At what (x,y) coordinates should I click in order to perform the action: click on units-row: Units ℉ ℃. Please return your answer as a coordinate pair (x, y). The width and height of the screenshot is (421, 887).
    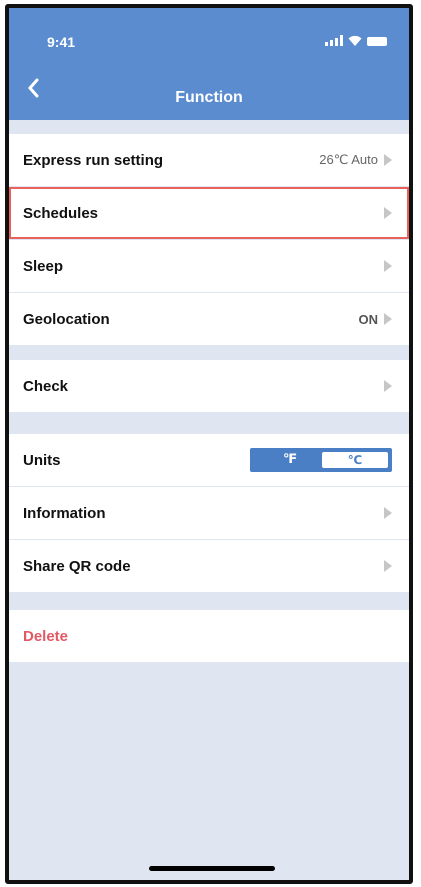
    Looking at the image, I should click on (209, 460).